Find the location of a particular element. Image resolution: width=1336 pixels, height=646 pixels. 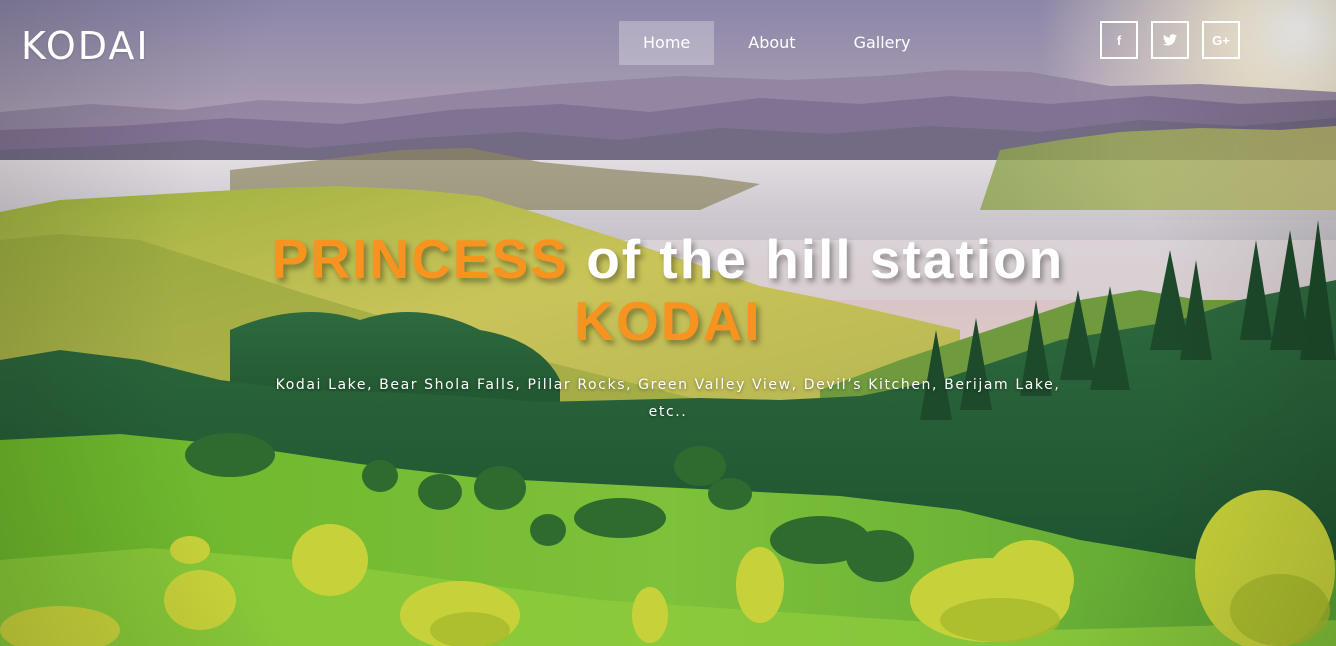

nav-about-link: About is located at coordinates (771, 43).